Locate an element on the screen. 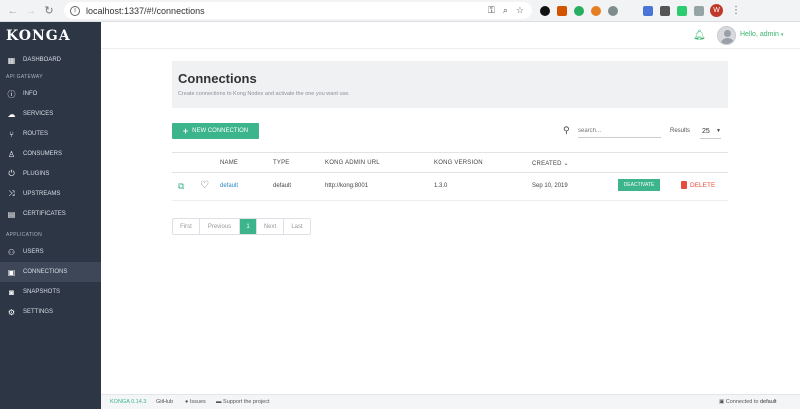 The width and height of the screenshot is (800, 409). camera-icon: ◙ is located at coordinates (11, 292).